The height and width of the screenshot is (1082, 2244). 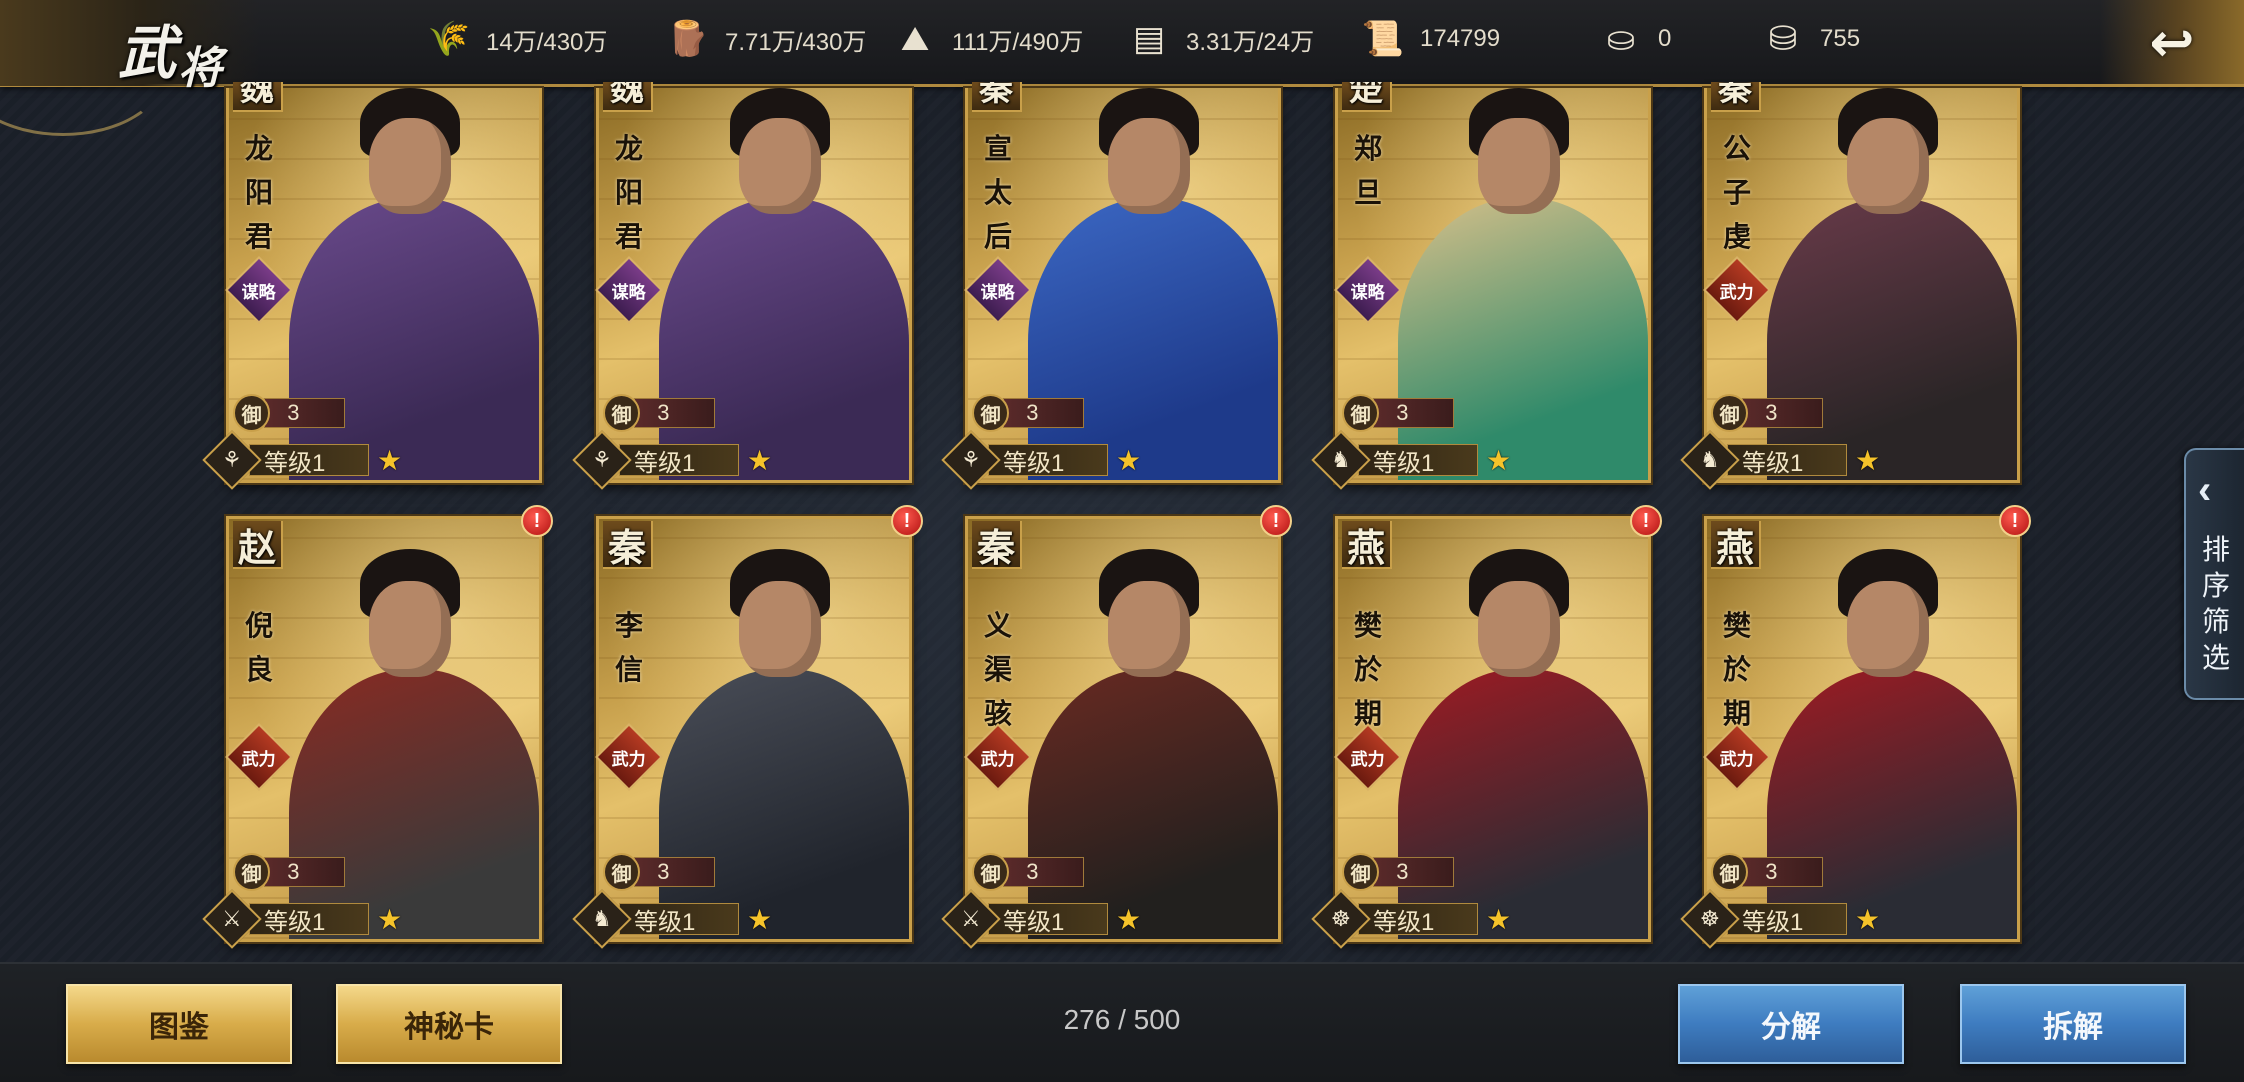 What do you see at coordinates (628, 669) in the screenshot?
I see `general-name-char: 信` at bounding box center [628, 669].